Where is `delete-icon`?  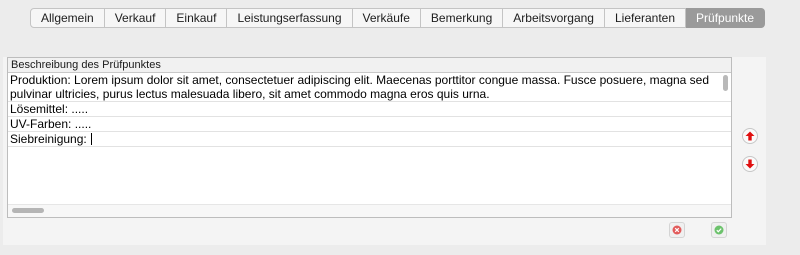 delete-icon is located at coordinates (677, 230).